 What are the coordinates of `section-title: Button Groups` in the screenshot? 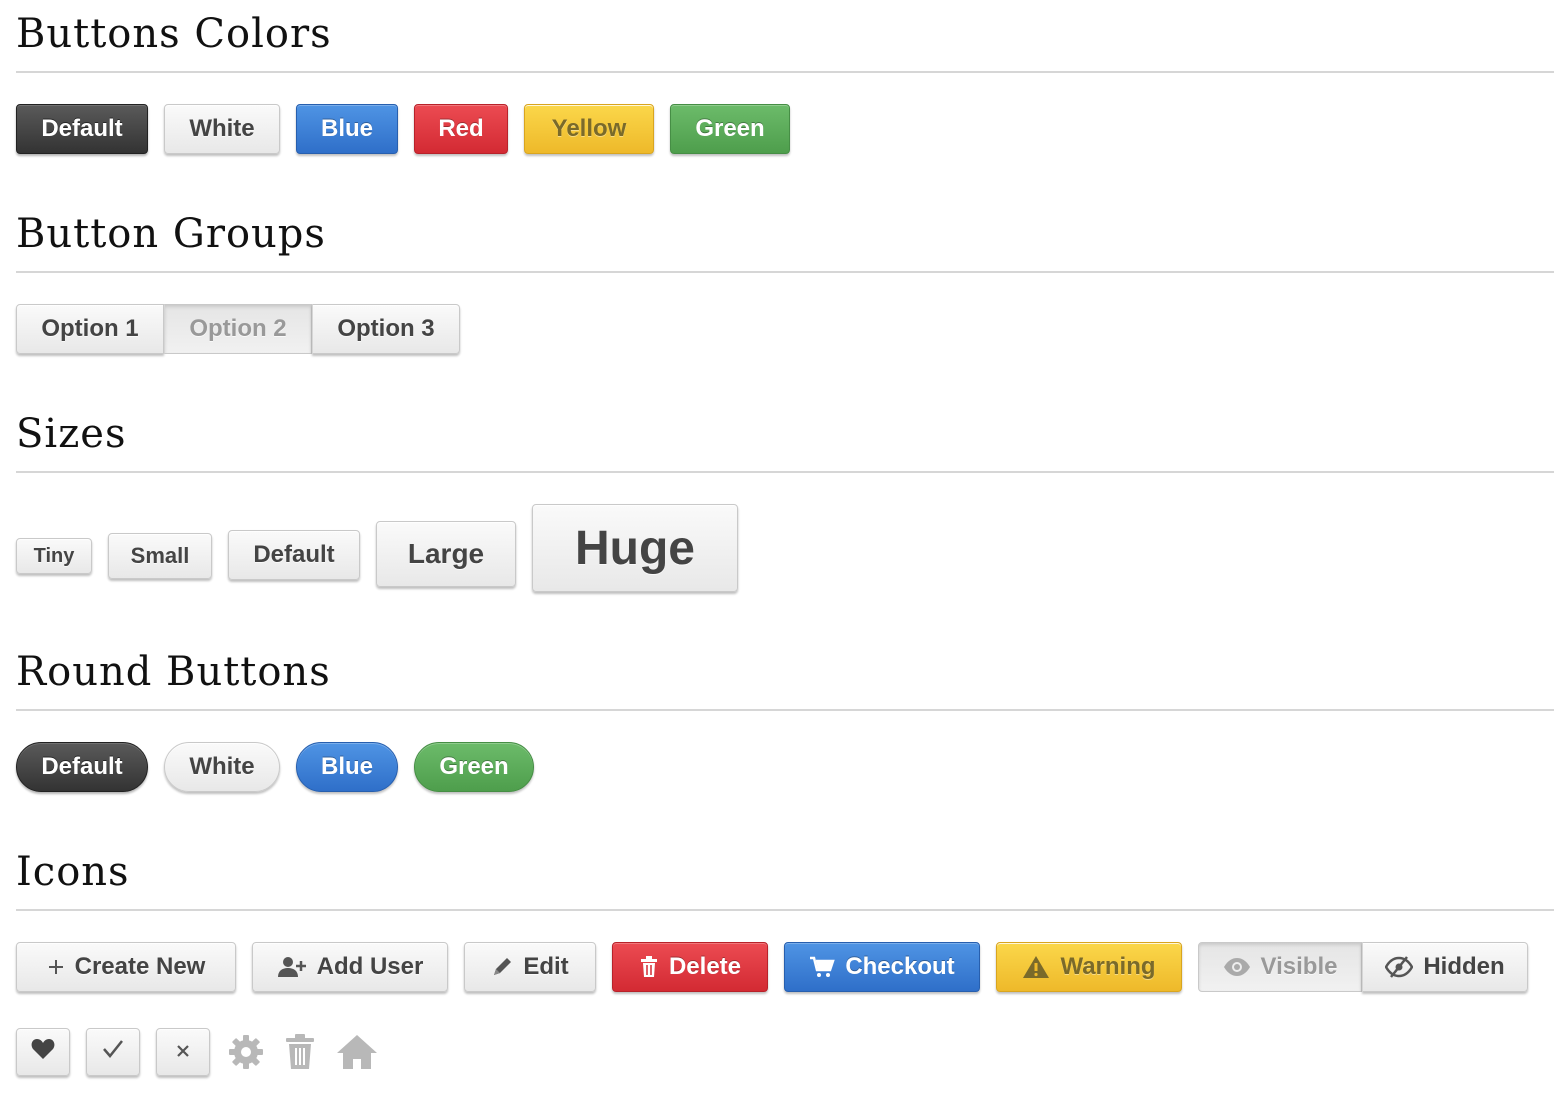 It's located at (171, 234).